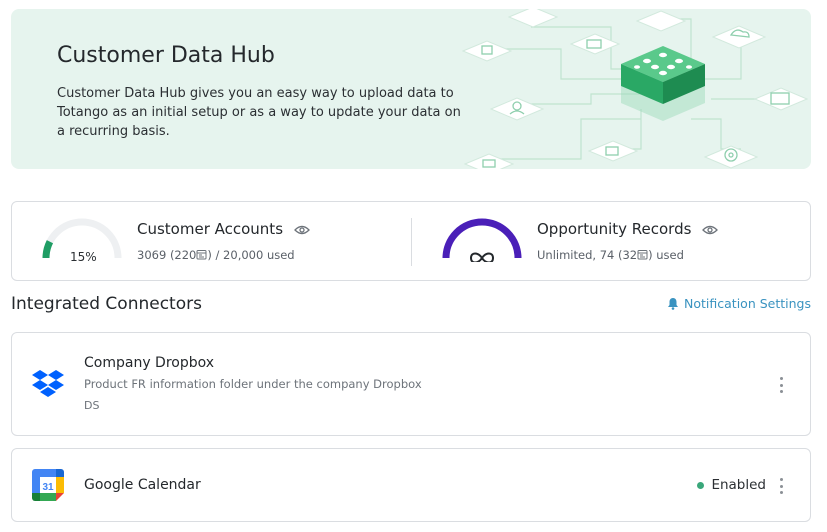  I want to click on google-calendar-icon: 31, so click(48, 485).